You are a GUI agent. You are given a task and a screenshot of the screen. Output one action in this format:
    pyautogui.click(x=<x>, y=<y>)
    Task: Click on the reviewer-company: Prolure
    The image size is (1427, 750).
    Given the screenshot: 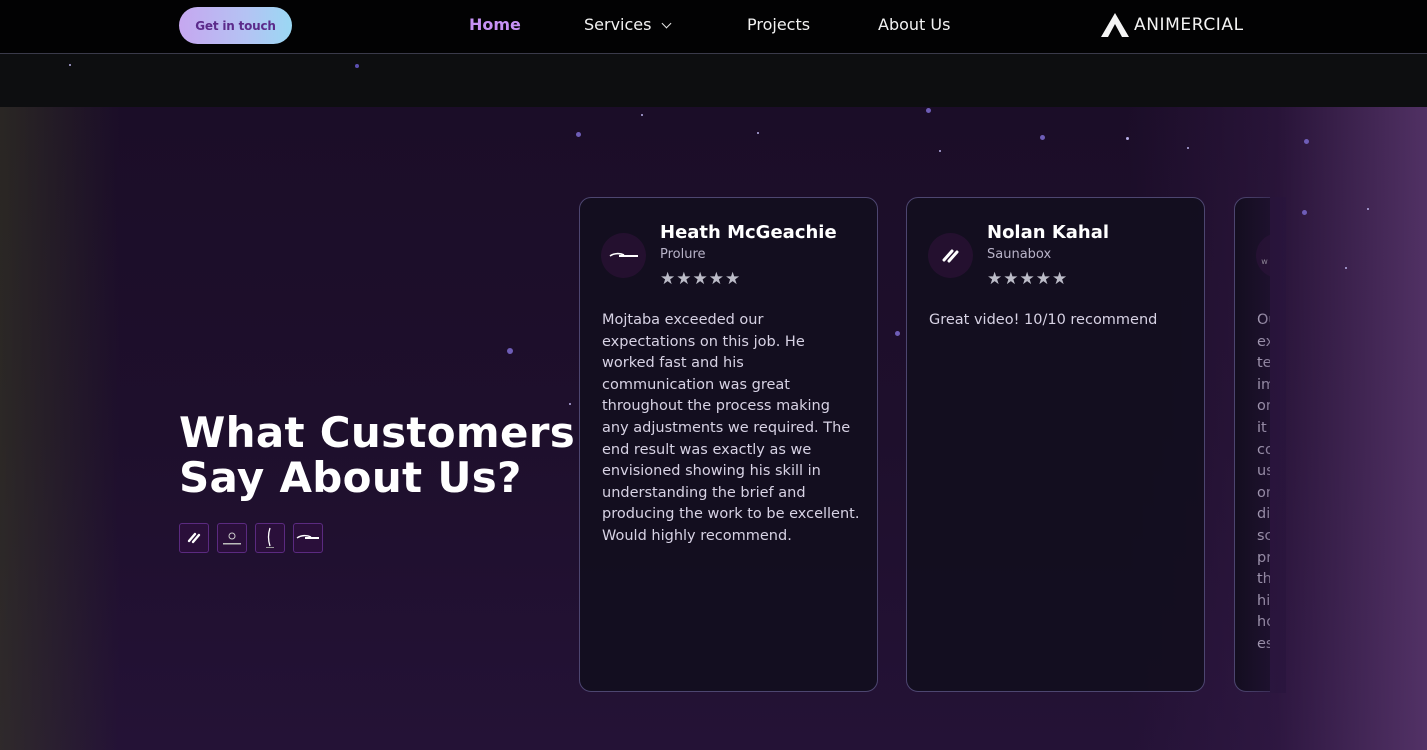 What is the action you would take?
    pyautogui.click(x=683, y=254)
    